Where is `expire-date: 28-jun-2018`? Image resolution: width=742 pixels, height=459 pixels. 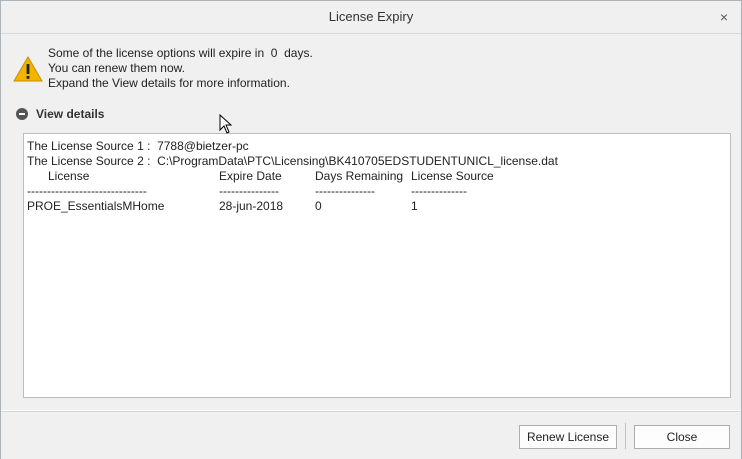
expire-date: 28-jun-2018 is located at coordinates (251, 206).